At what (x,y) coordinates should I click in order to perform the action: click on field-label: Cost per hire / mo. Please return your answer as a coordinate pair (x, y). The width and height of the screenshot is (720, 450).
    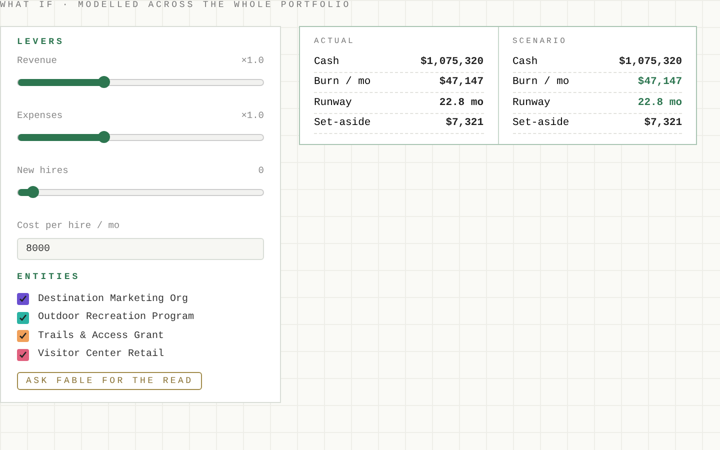
    Looking at the image, I should click on (68, 225).